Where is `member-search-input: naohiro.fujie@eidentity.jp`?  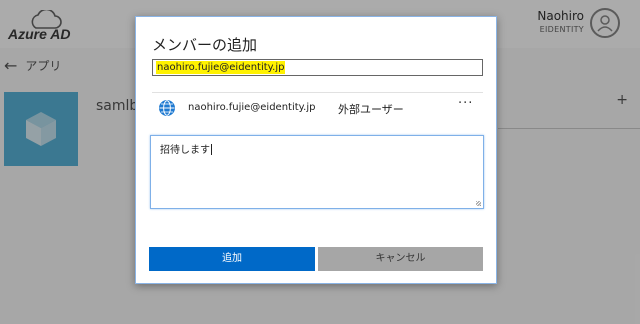 member-search-input: naohiro.fujie@eidentity.jp is located at coordinates (317, 67).